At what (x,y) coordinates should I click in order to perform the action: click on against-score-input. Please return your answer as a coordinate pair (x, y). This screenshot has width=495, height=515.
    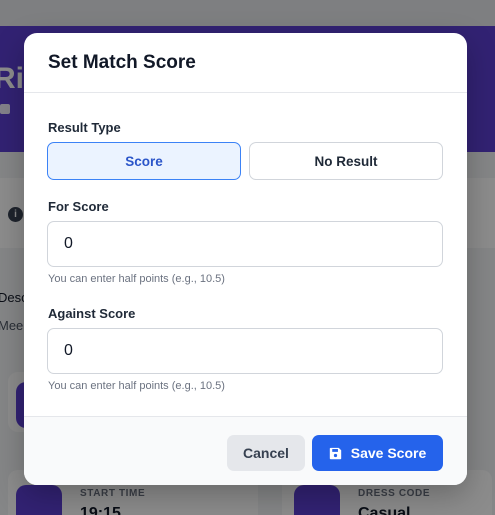
    Looking at the image, I should click on (245, 351).